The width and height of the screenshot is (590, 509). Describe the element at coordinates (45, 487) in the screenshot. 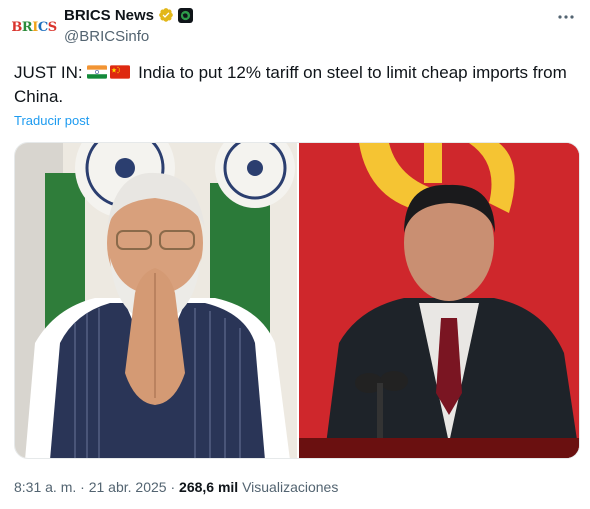

I see `post-time: 8:31 a. m.` at that location.